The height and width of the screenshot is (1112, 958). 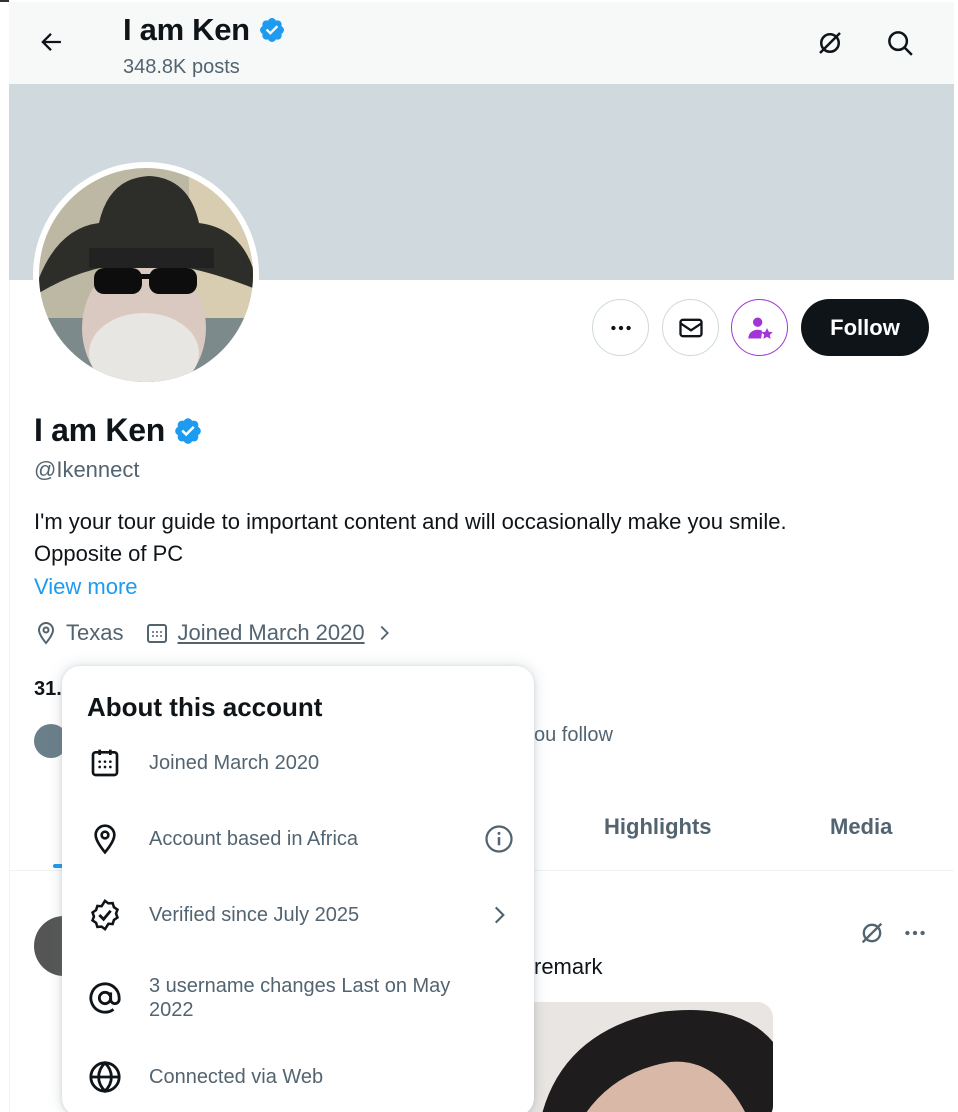 What do you see at coordinates (86, 587) in the screenshot?
I see `view-more-link: View more` at bounding box center [86, 587].